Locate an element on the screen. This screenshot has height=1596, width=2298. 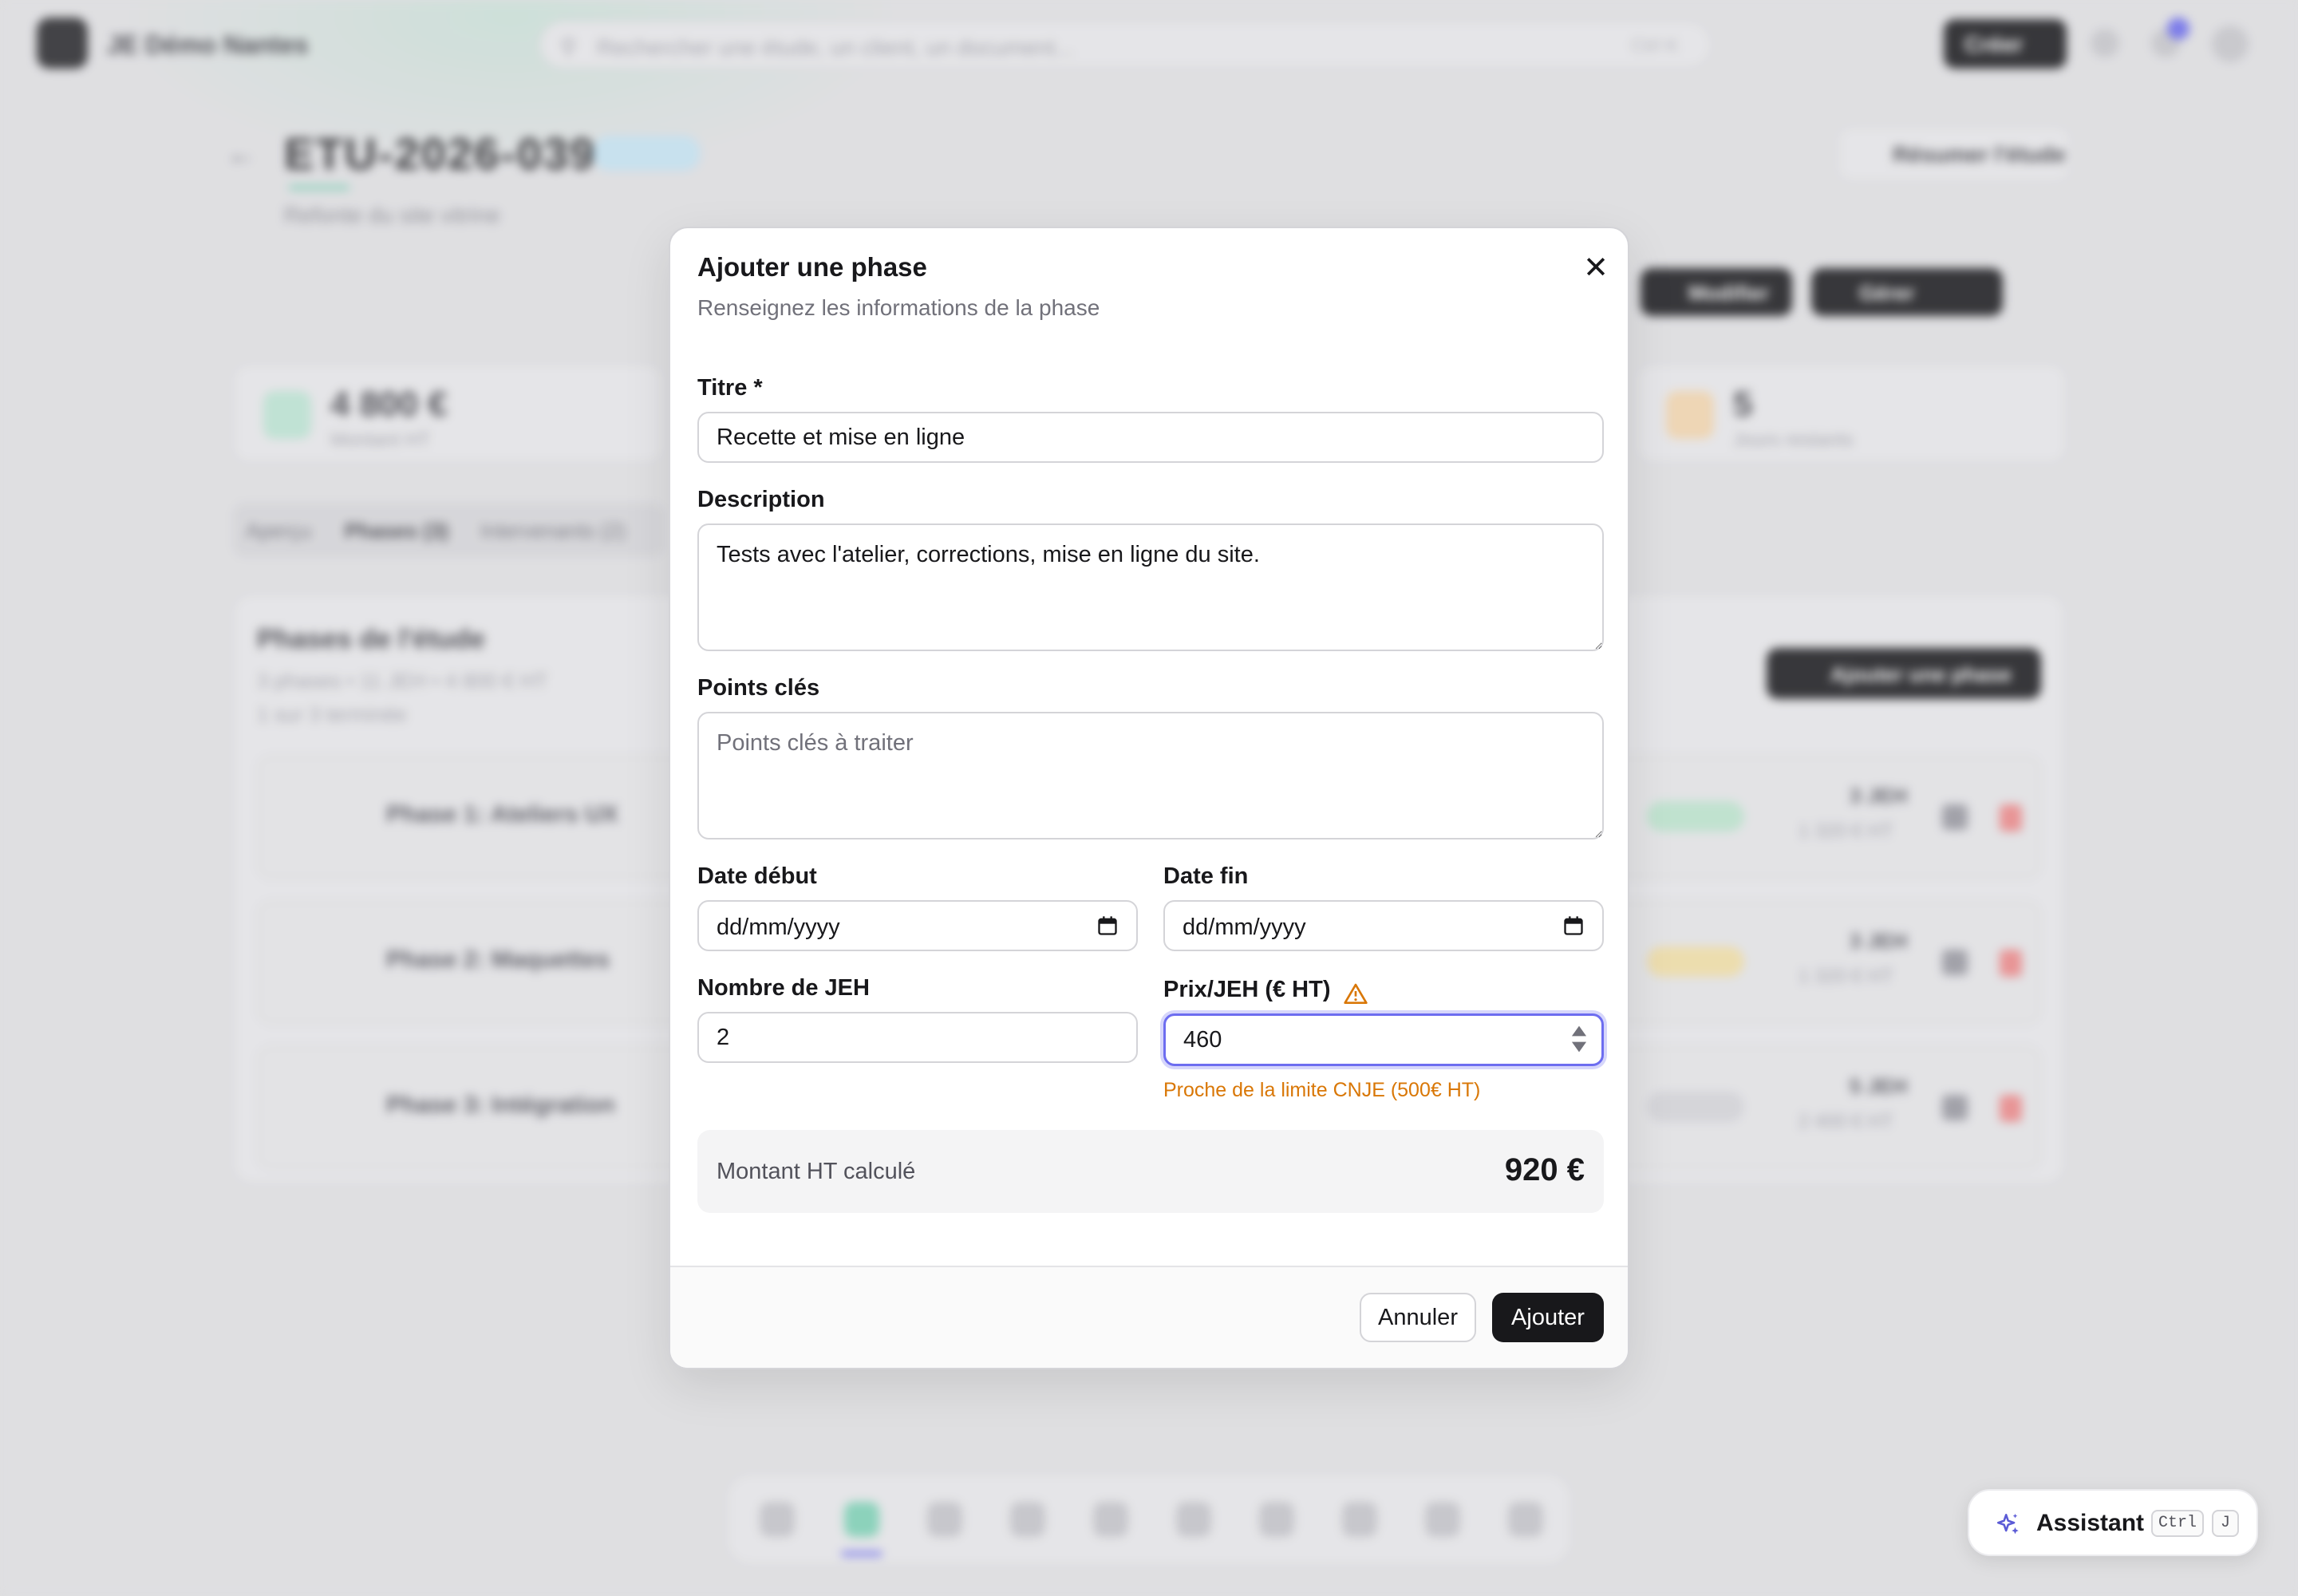
price-input is located at coordinates (1384, 1039).